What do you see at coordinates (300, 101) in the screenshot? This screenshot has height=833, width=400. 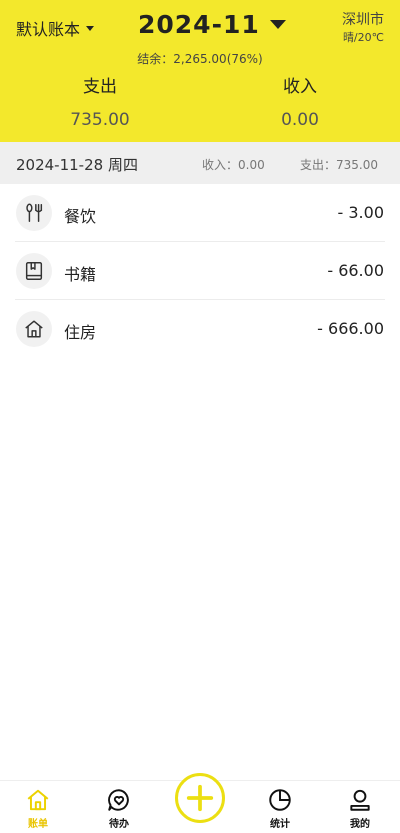 I see `income-summary: 收入 0.00` at bounding box center [300, 101].